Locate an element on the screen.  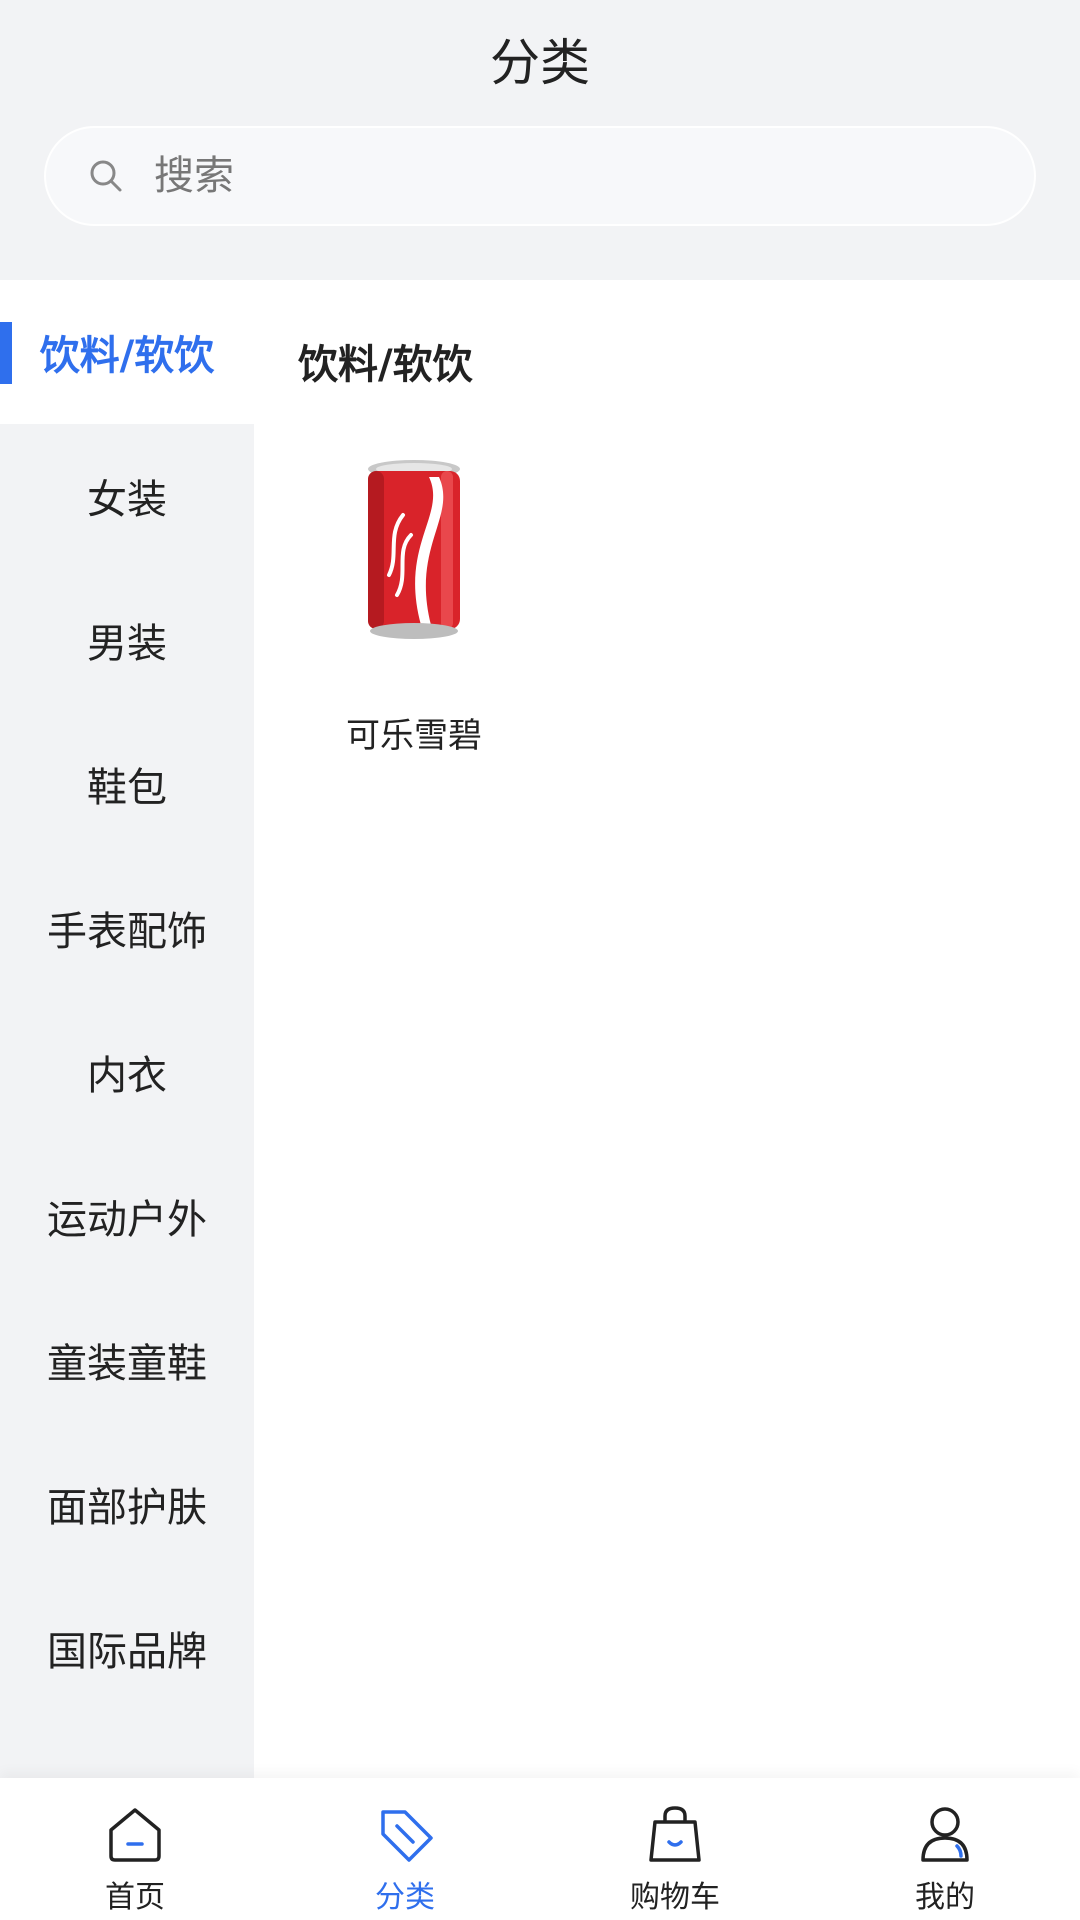
user-icon is located at coordinates (945, 1834).